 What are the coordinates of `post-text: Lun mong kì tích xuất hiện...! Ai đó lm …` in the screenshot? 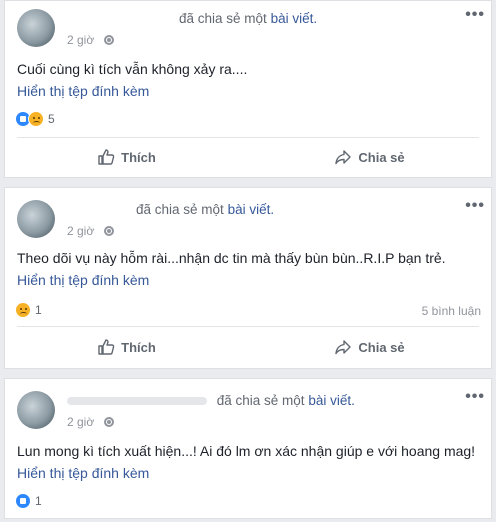 It's located at (246, 451).